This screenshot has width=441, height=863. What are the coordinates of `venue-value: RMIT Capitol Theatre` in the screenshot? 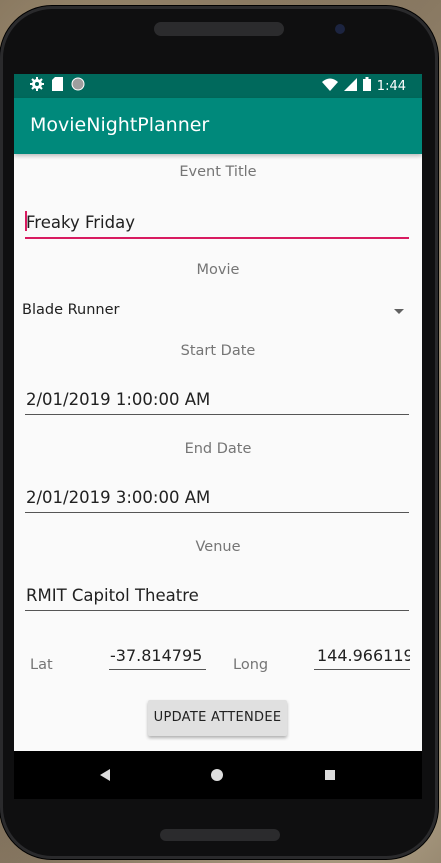 It's located at (112, 595).